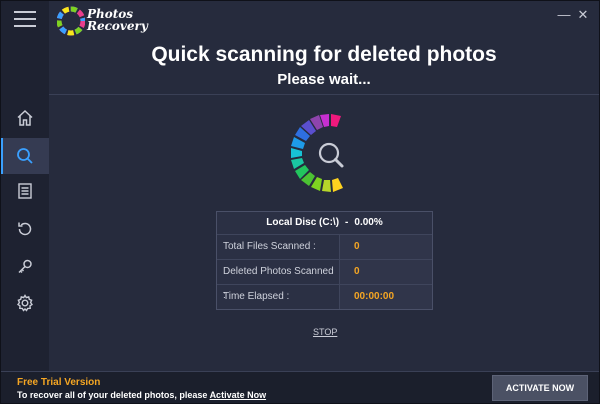 This screenshot has width=600, height=404. What do you see at coordinates (238, 395) in the screenshot?
I see `activate-now-link: Activate Now` at bounding box center [238, 395].